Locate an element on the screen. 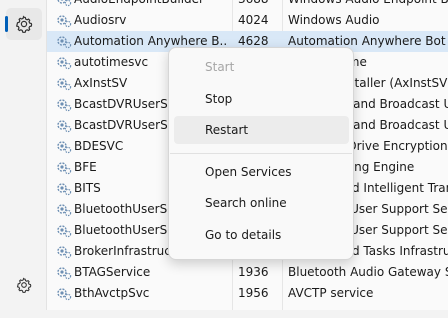  menu-item-search-online: Search online is located at coordinates (261, 203).